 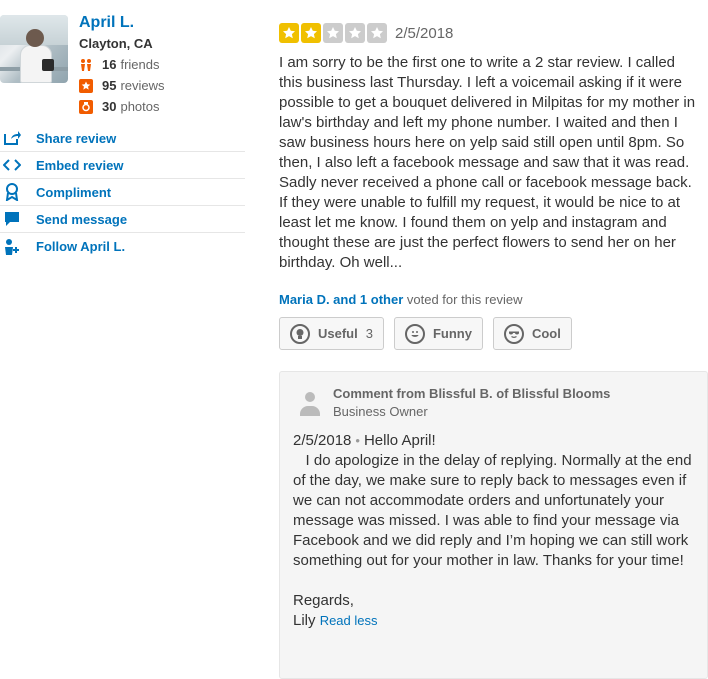 What do you see at coordinates (122, 23) in the screenshot?
I see `user-name-link: April L.` at bounding box center [122, 23].